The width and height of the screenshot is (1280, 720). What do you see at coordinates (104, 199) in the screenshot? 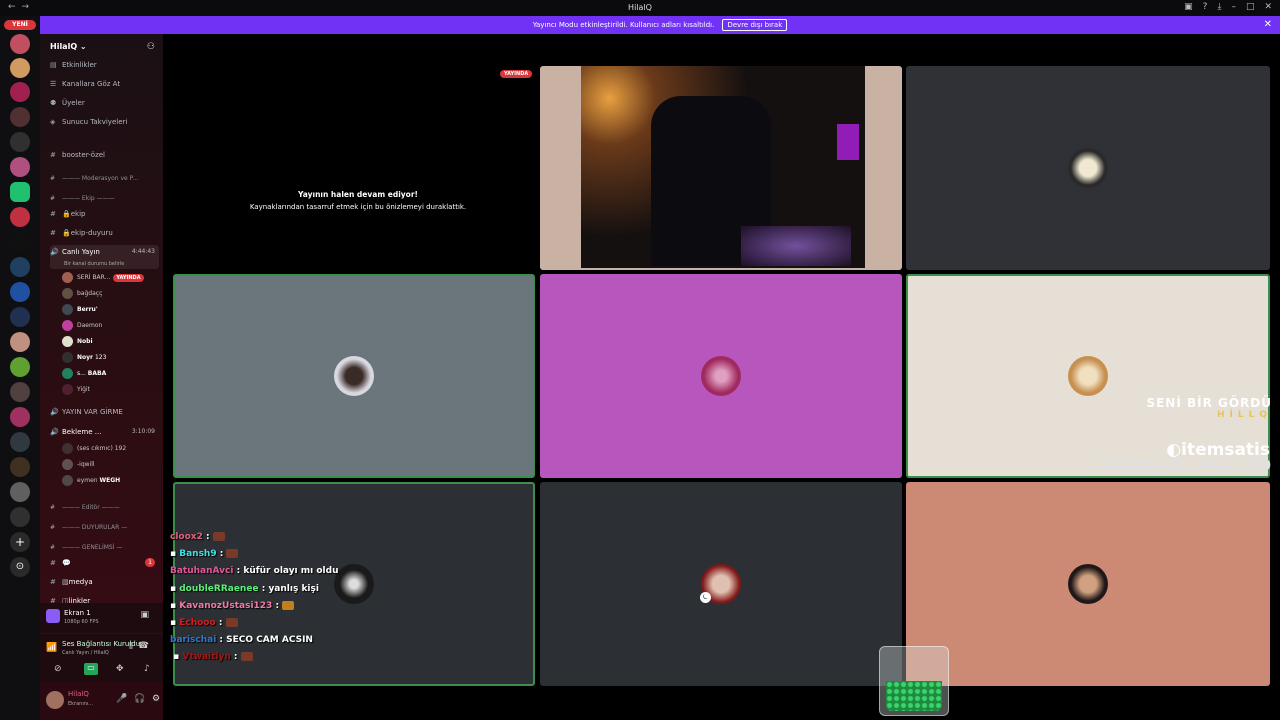
I see `category-ekip: # ——— Ekip ———` at bounding box center [104, 199].